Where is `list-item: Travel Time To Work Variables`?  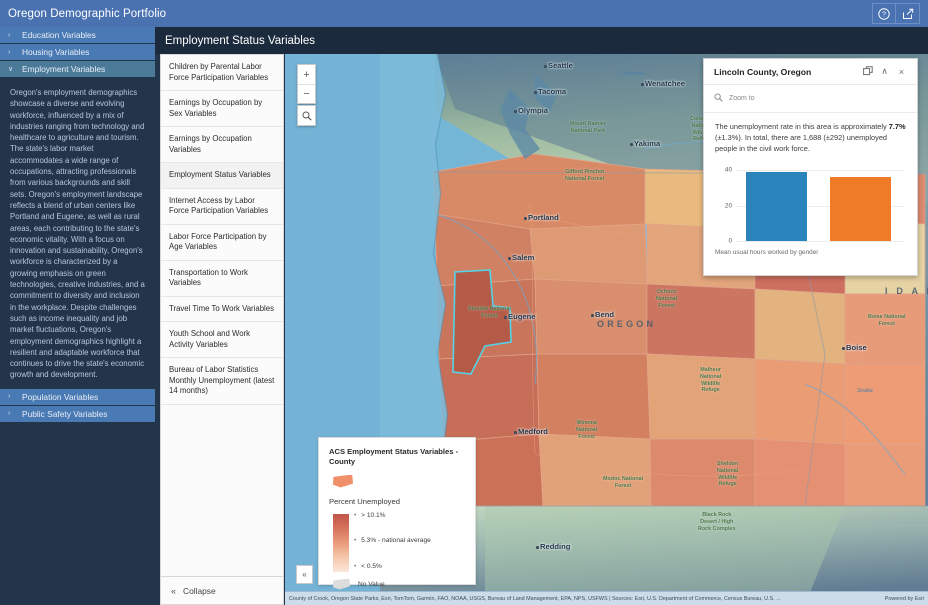 list-item: Travel Time To Work Variables is located at coordinates (222, 310).